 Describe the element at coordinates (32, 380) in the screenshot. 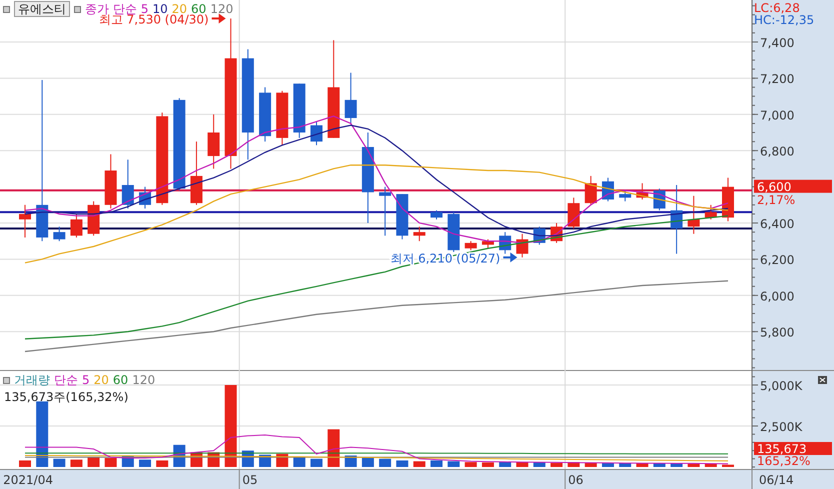

I see `legend-label: 거래량` at that location.